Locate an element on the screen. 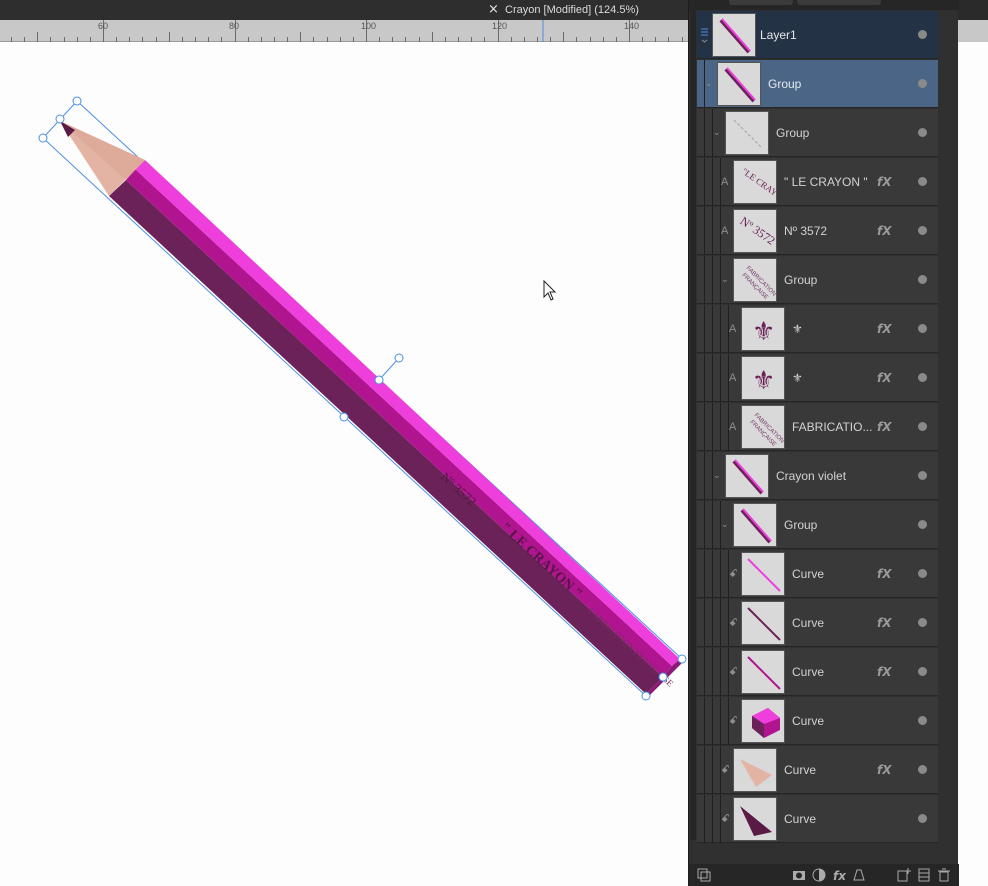  add-layer-icon is located at coordinates (904, 875).